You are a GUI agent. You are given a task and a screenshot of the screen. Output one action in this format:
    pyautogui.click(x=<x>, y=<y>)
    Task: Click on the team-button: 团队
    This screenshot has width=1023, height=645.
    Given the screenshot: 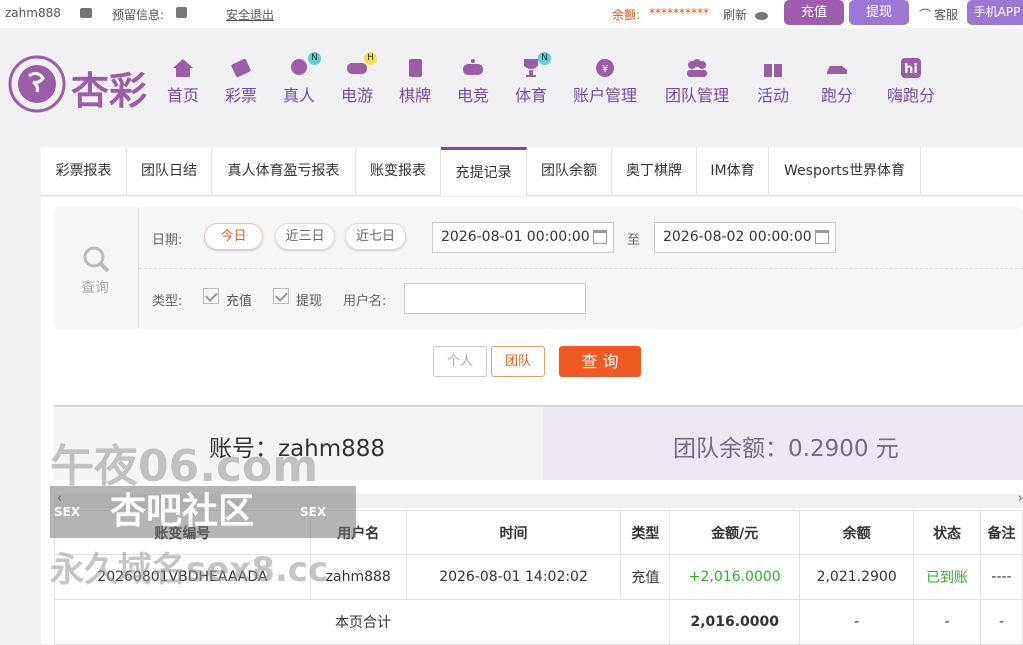 What is the action you would take?
    pyautogui.click(x=518, y=361)
    